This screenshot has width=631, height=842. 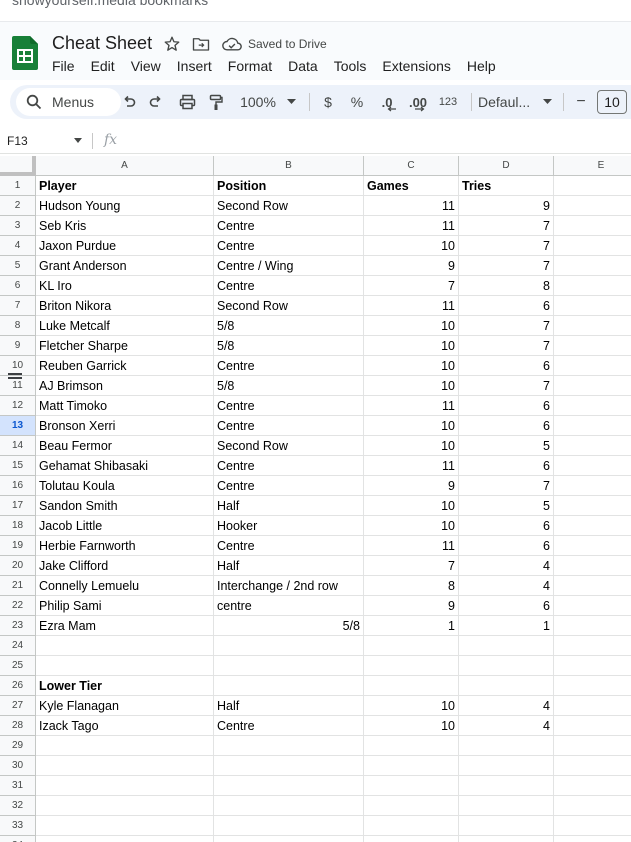 I want to click on cell-e10, so click(x=592, y=366).